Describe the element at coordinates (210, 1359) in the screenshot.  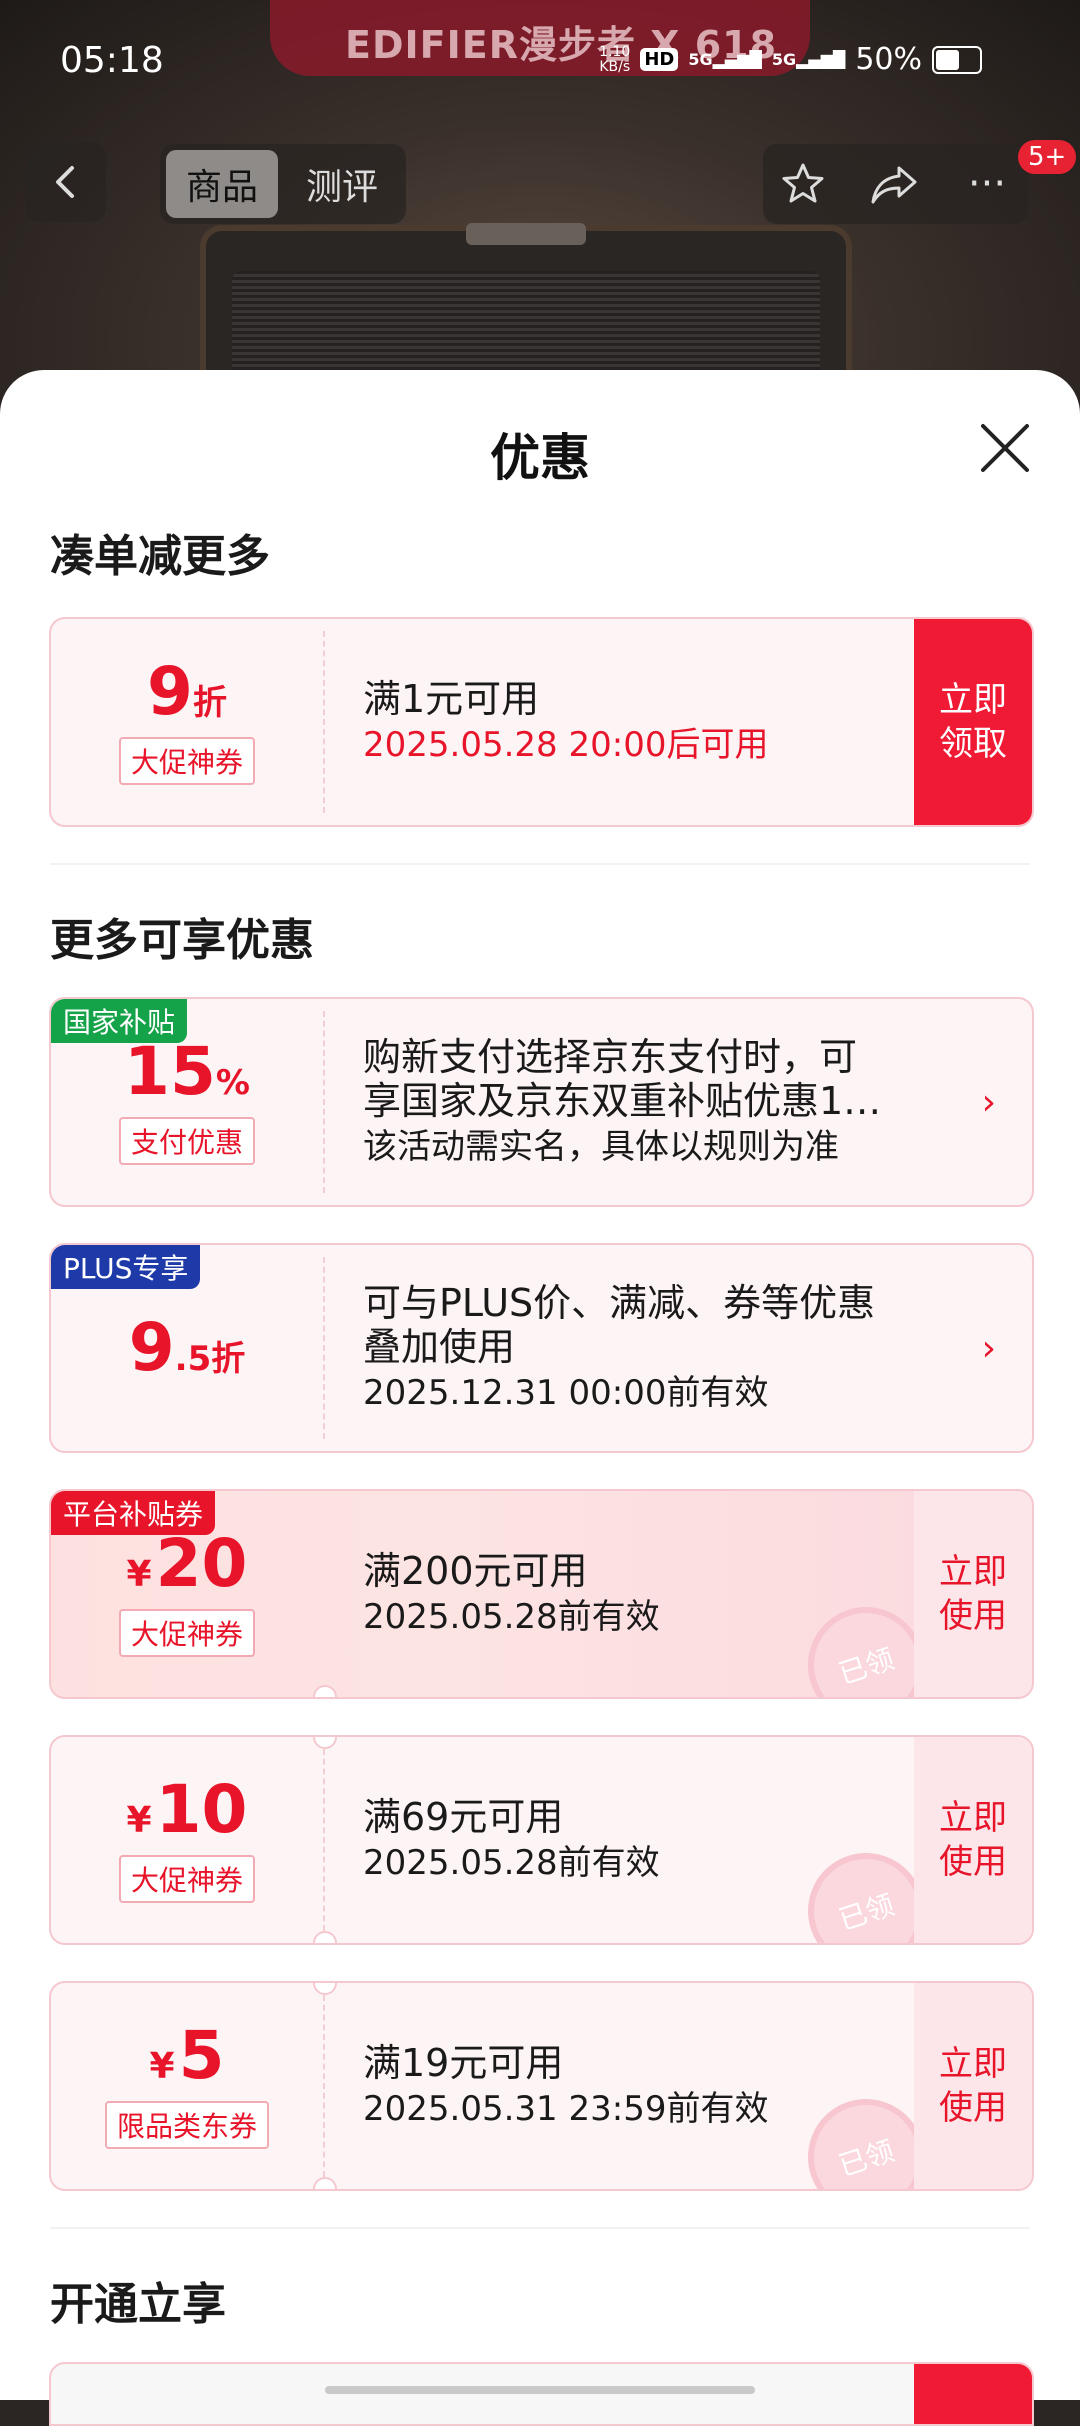
I see `coupon-value-unit: .5折` at that location.